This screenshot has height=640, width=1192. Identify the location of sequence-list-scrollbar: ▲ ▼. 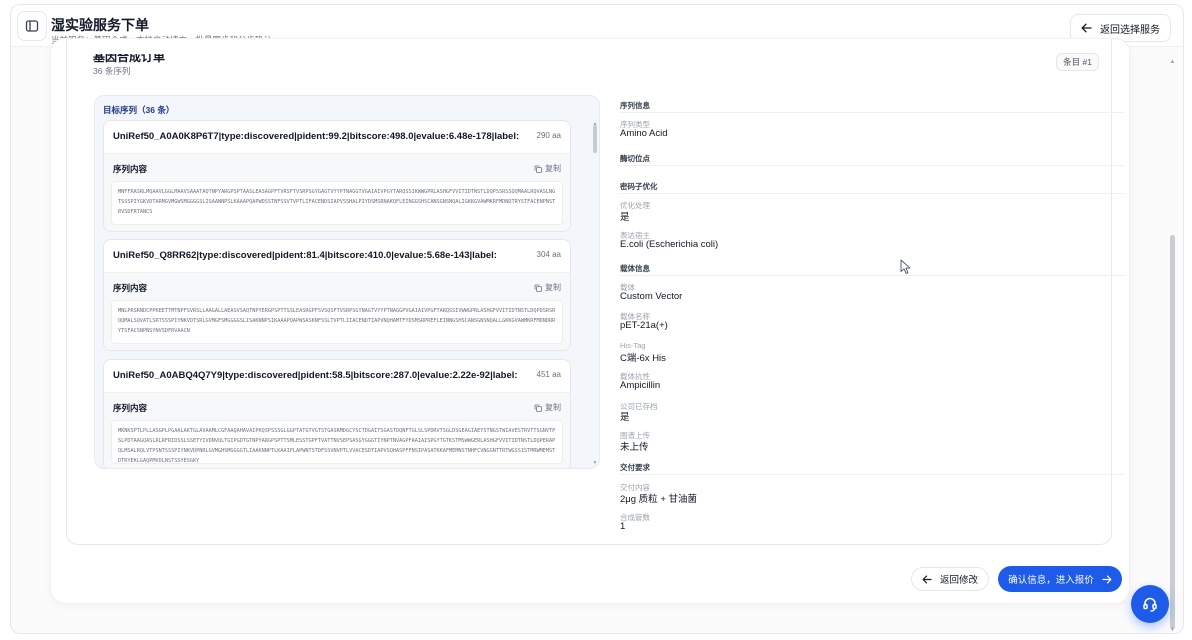
(595, 293).